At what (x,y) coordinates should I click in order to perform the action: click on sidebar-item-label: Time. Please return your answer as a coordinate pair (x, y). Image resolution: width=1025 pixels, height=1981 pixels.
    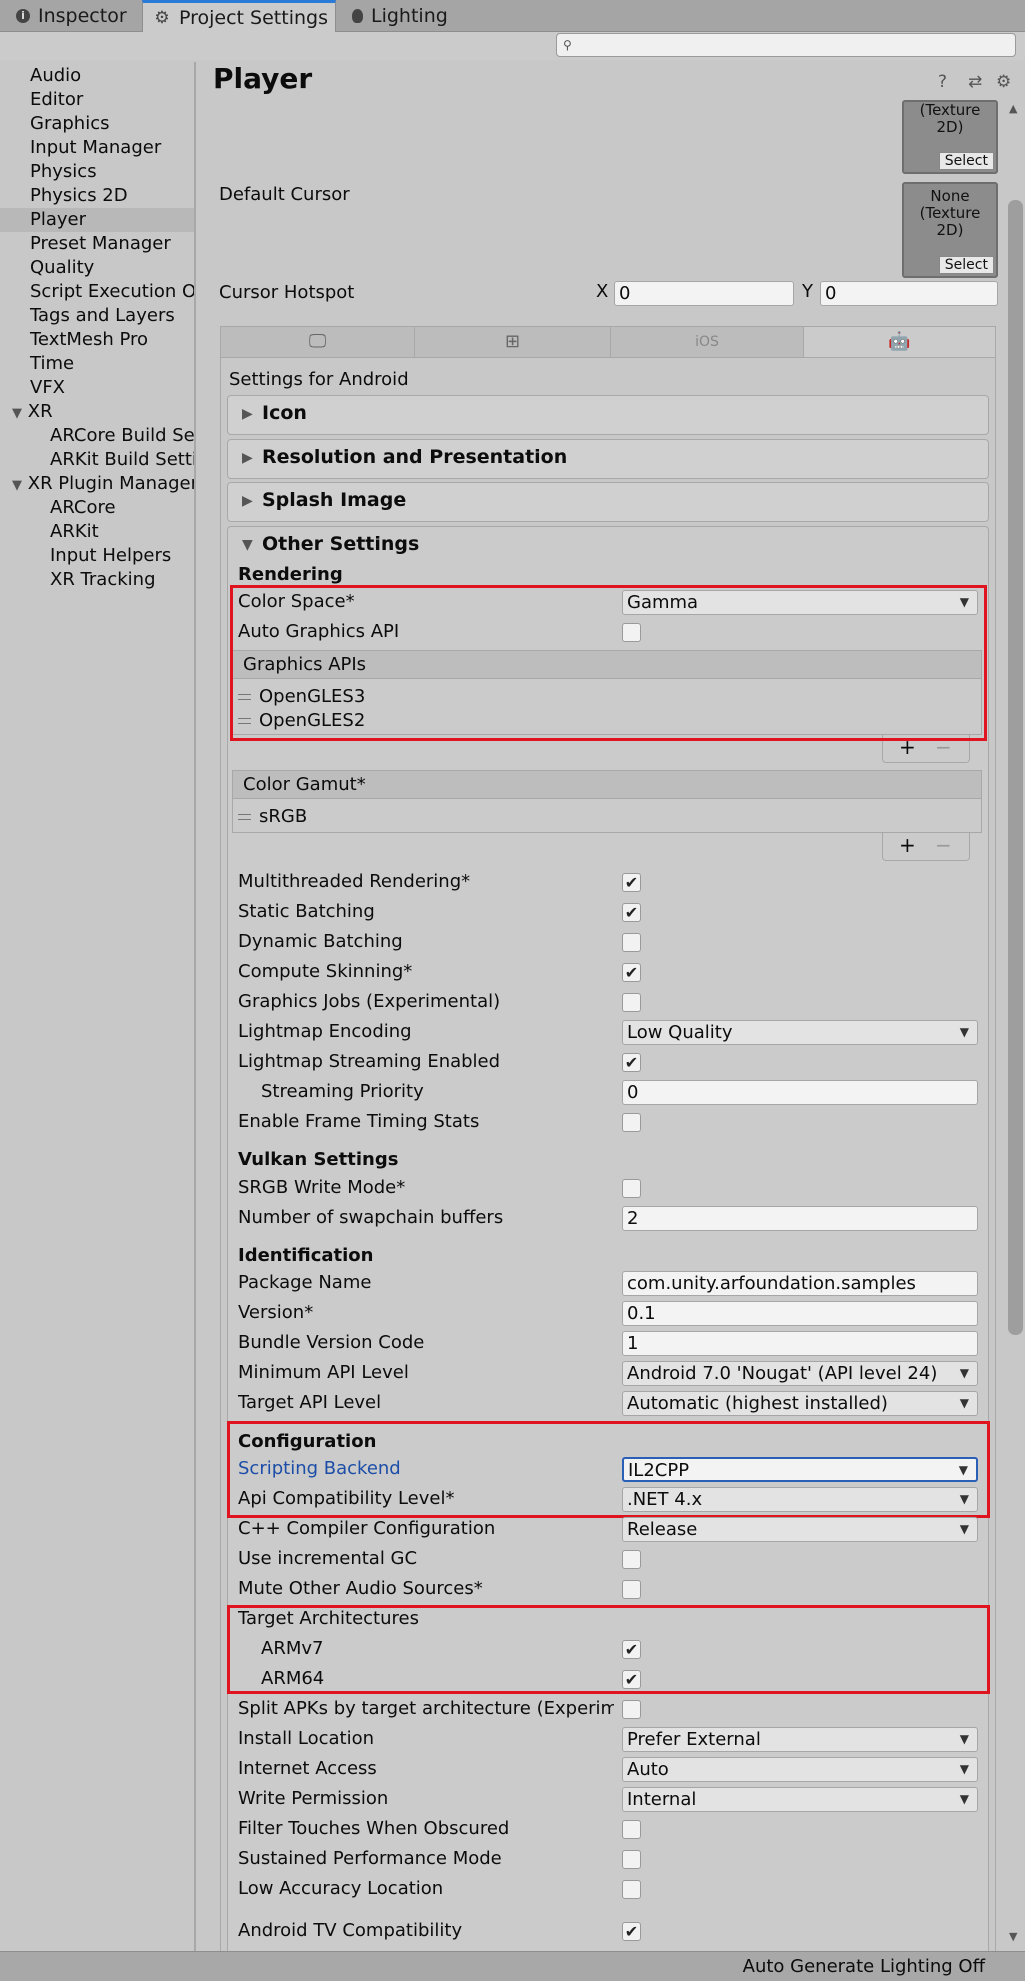
    Looking at the image, I should click on (52, 363).